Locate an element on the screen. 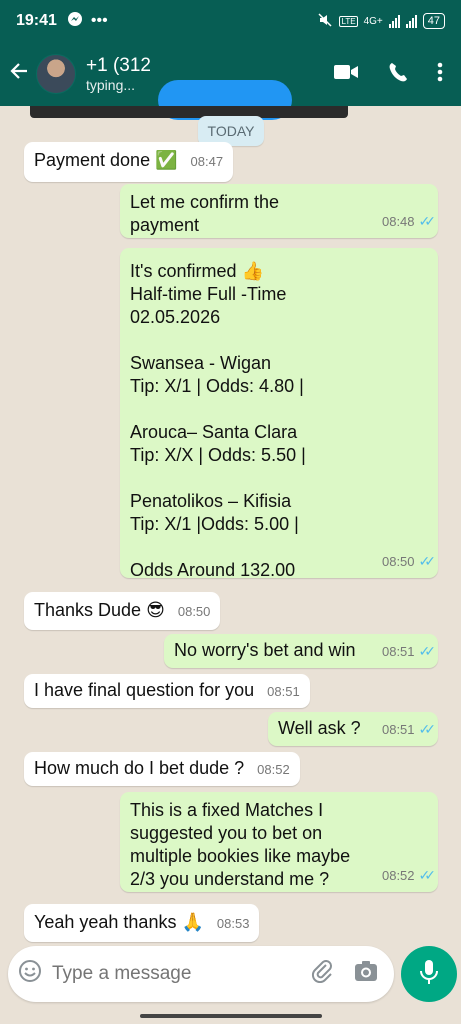 The width and height of the screenshot is (461, 1024). message-incoming: How much do I bet dude ? 08:52 is located at coordinates (162, 769).